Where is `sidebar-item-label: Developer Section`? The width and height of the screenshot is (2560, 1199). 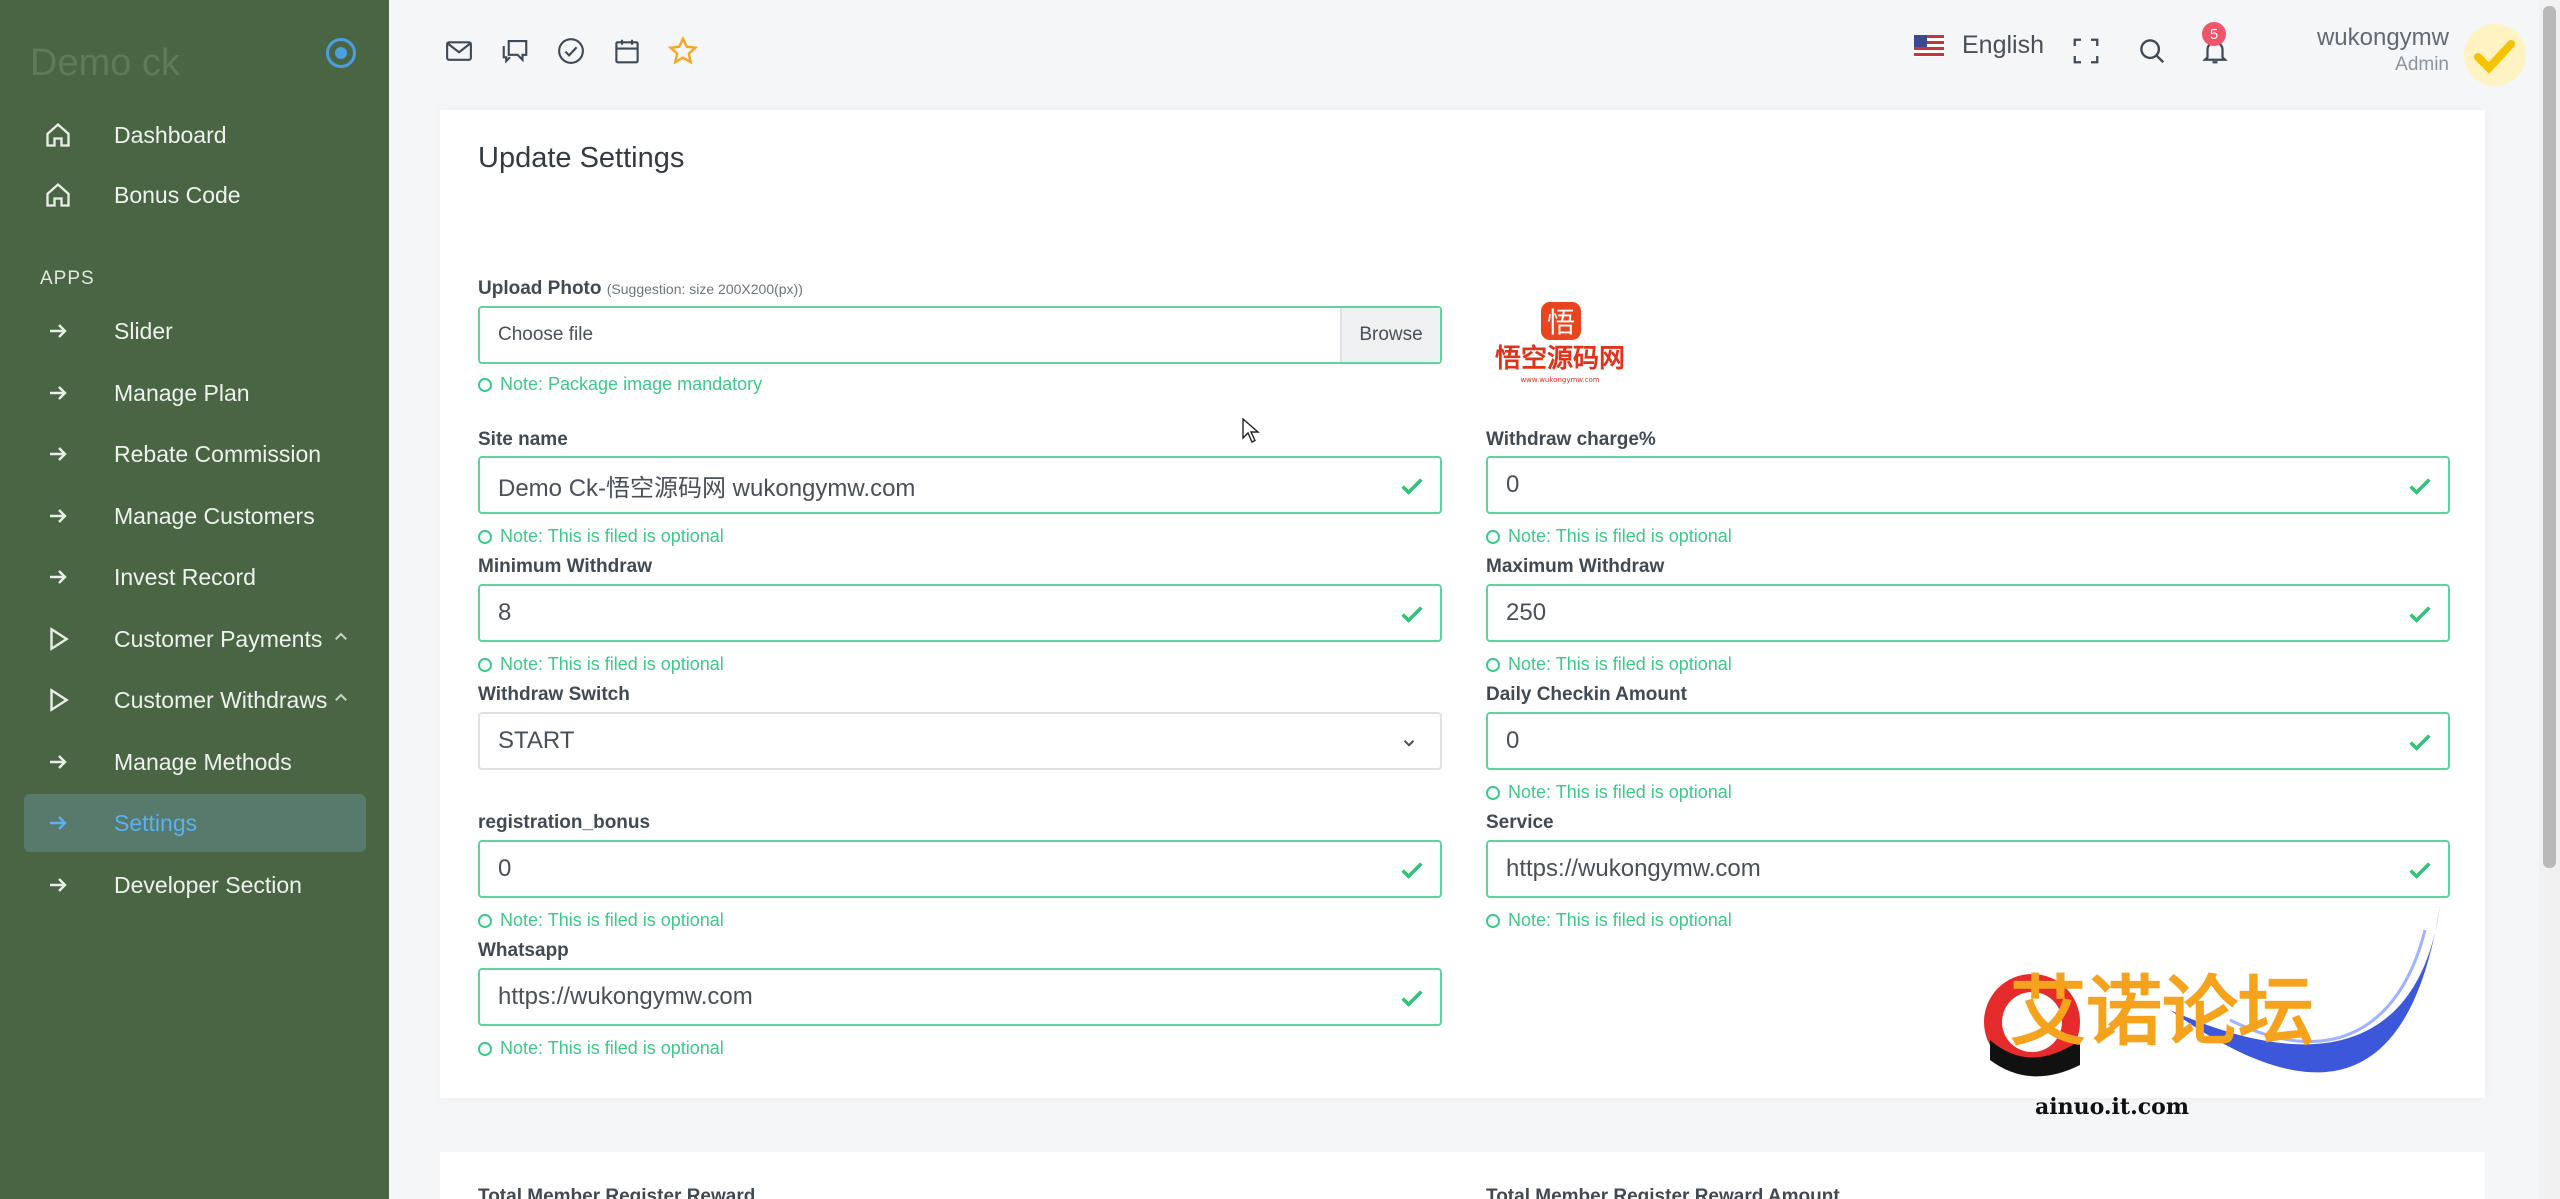 sidebar-item-label: Developer Section is located at coordinates (208, 884).